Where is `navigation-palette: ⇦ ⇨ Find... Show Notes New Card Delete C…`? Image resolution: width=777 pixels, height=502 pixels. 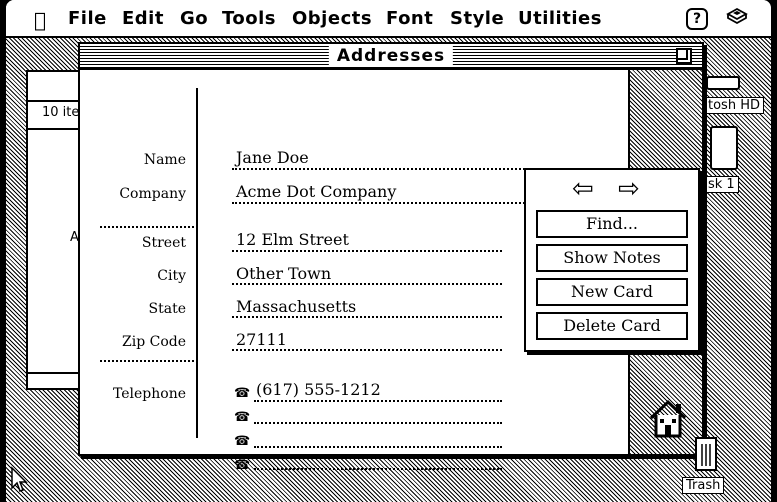
navigation-palette: ⇦ ⇨ Find... Show Notes New Card Delete C… is located at coordinates (612, 260).